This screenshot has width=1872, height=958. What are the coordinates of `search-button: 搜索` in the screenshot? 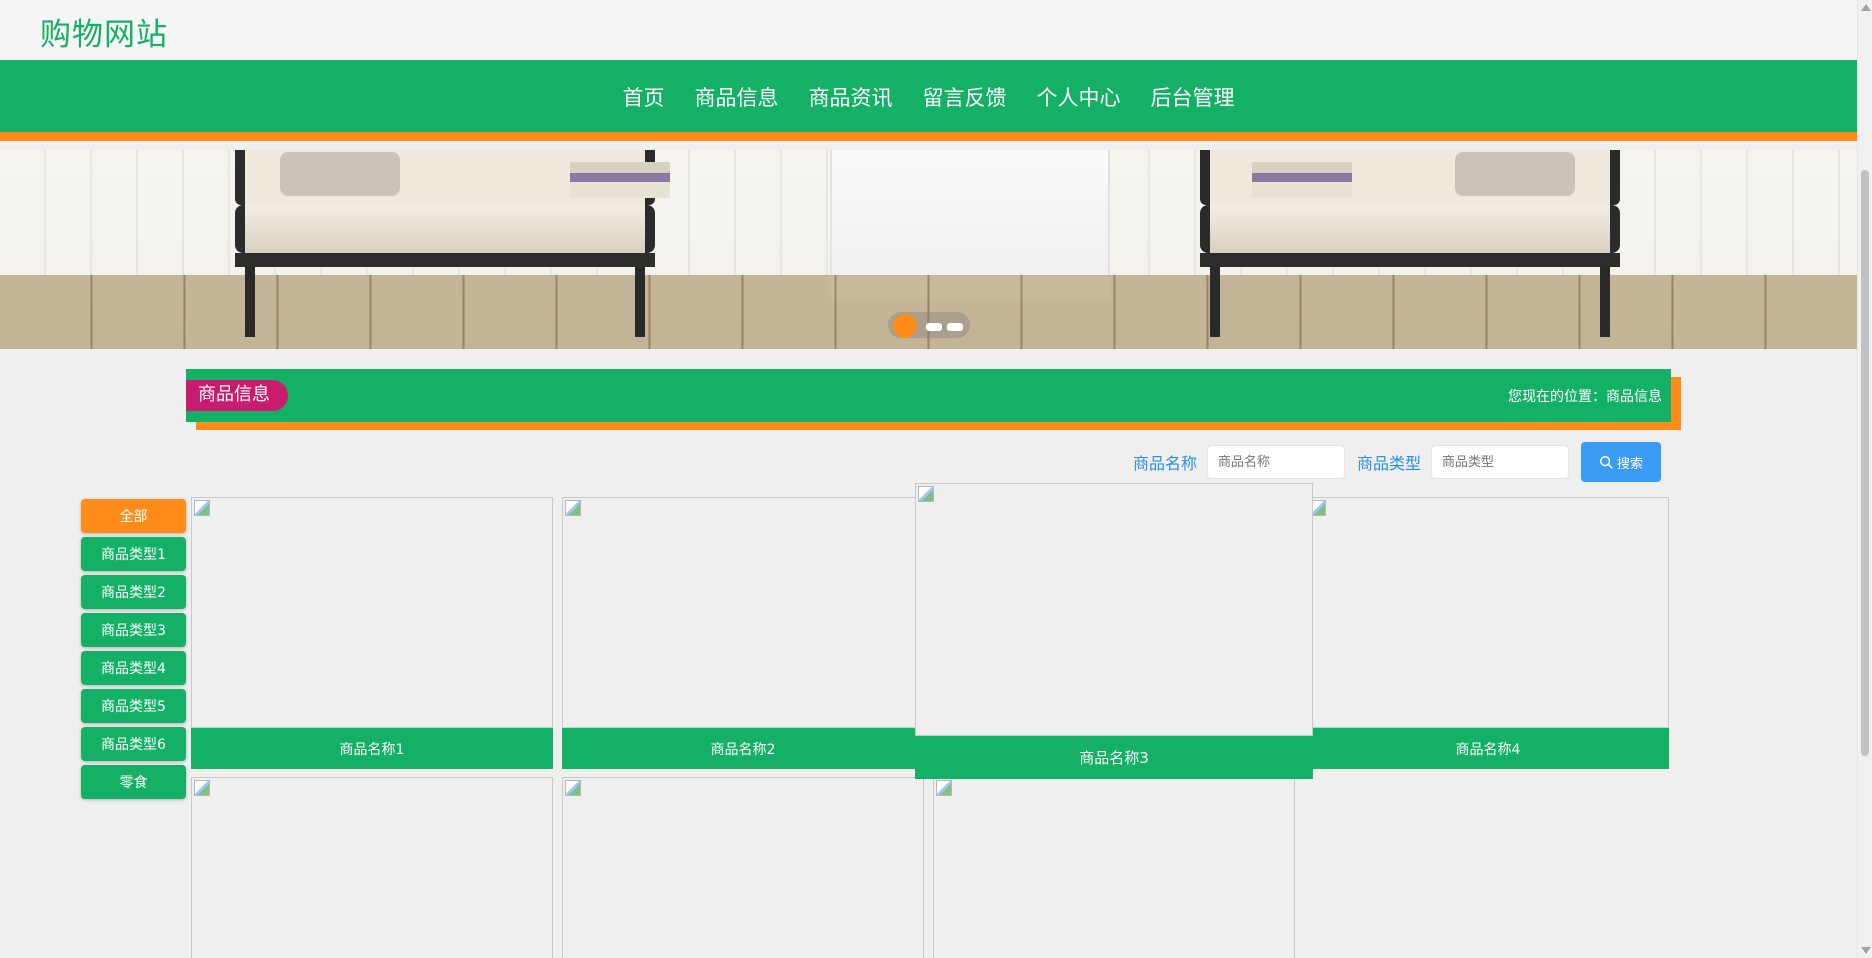 It's located at (1621, 462).